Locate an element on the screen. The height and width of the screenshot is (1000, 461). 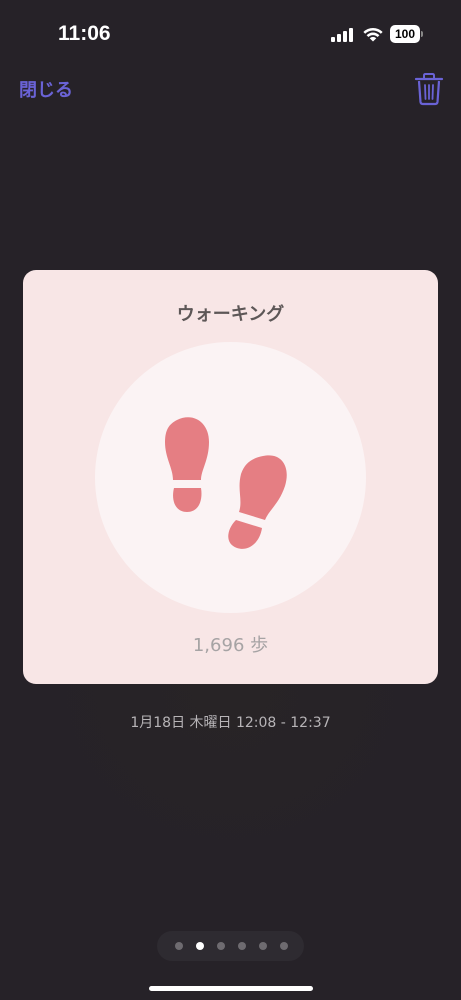
battery-icon: 100 is located at coordinates (407, 34).